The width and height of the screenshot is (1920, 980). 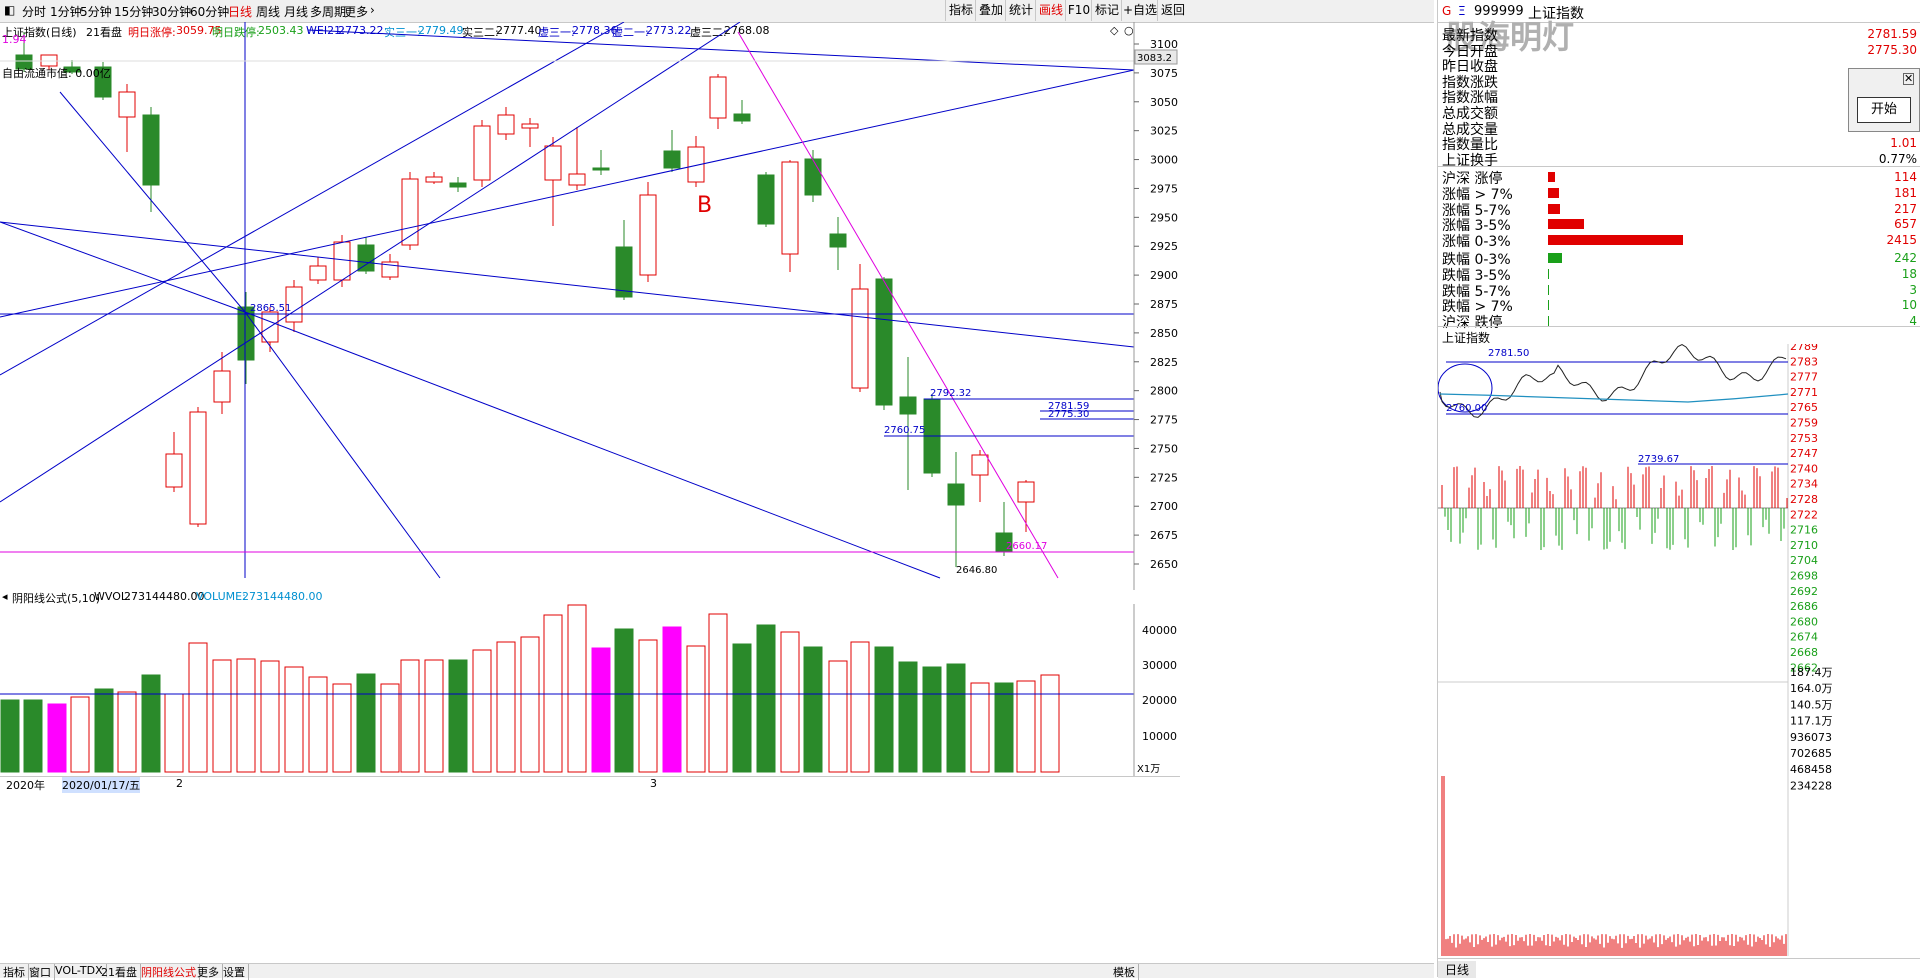 I want to click on tab-f10: F10, so click(x=1078, y=10).